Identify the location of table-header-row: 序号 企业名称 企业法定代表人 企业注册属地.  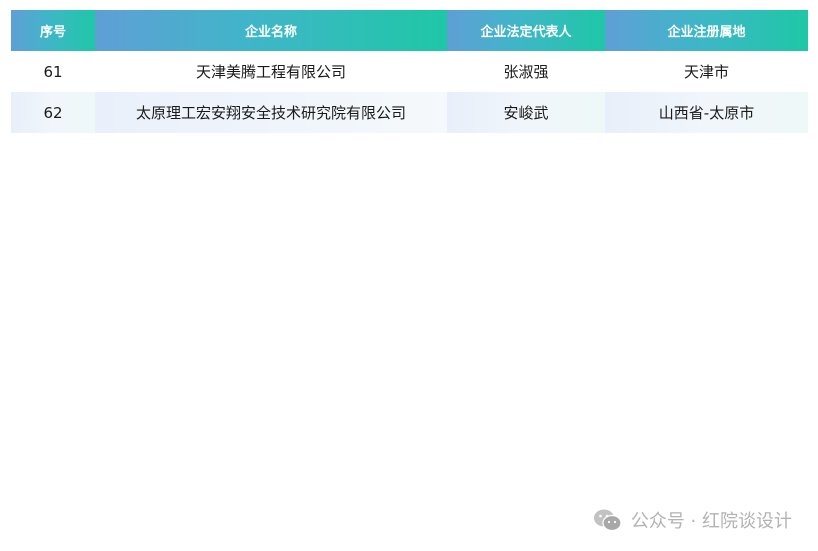
(409, 30).